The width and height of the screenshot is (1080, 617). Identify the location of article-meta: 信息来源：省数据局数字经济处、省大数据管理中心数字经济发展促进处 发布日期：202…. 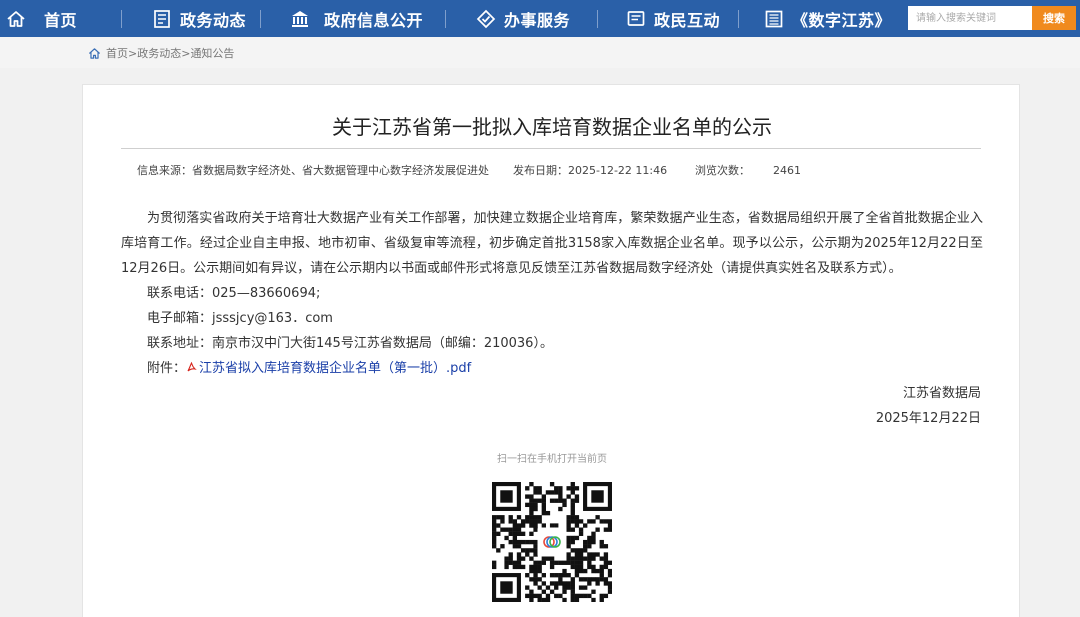
(469, 170).